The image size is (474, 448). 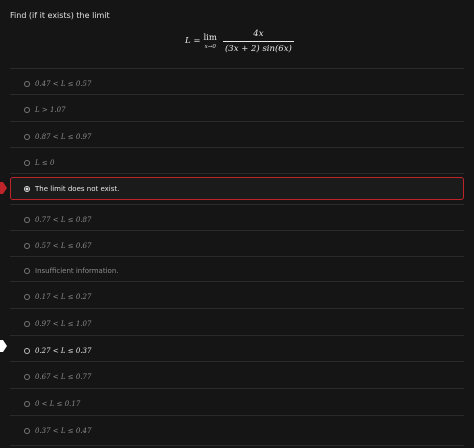 What do you see at coordinates (237, 246) in the screenshot?
I see `answer-option: 0.57 < L ≤ 0.67` at bounding box center [237, 246].